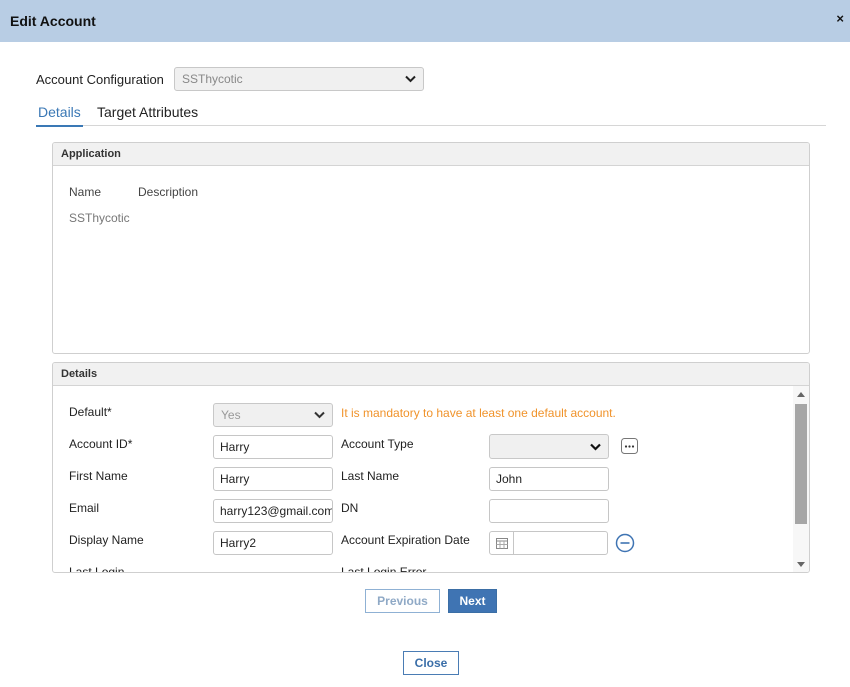 This screenshot has height=687, width=850. I want to click on previous-button: Previous, so click(402, 601).